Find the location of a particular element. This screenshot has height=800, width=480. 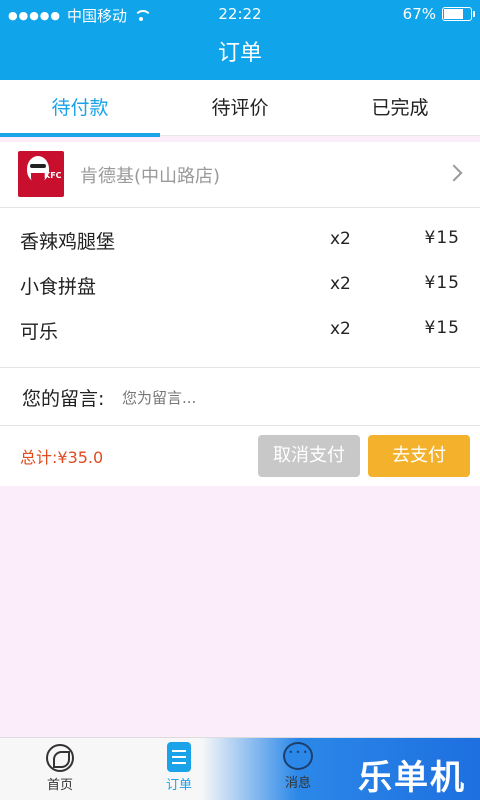

bottom-tab-label: 消息 is located at coordinates (297, 783).